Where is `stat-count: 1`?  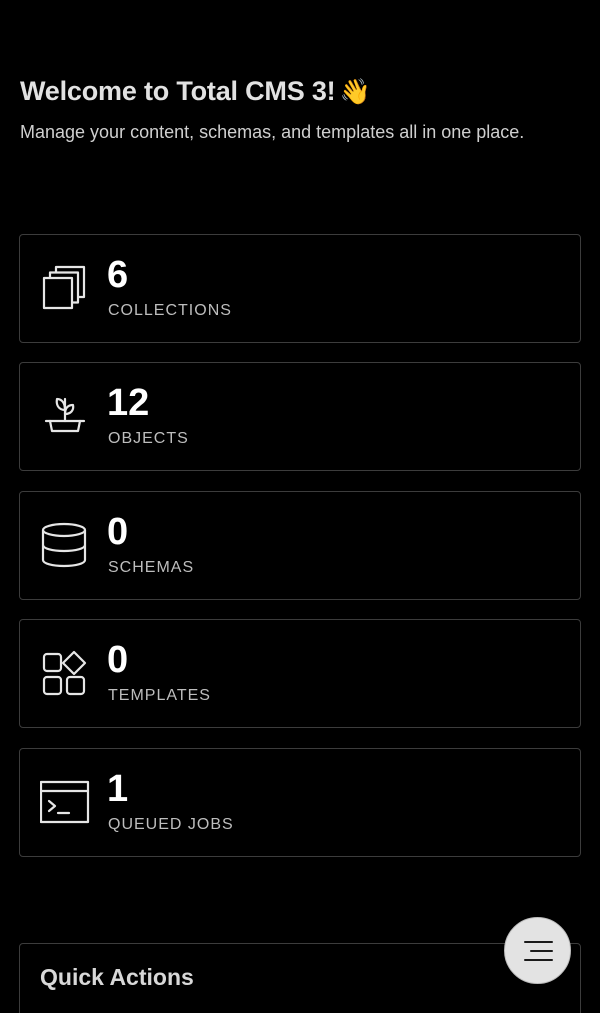 stat-count: 1 is located at coordinates (118, 789).